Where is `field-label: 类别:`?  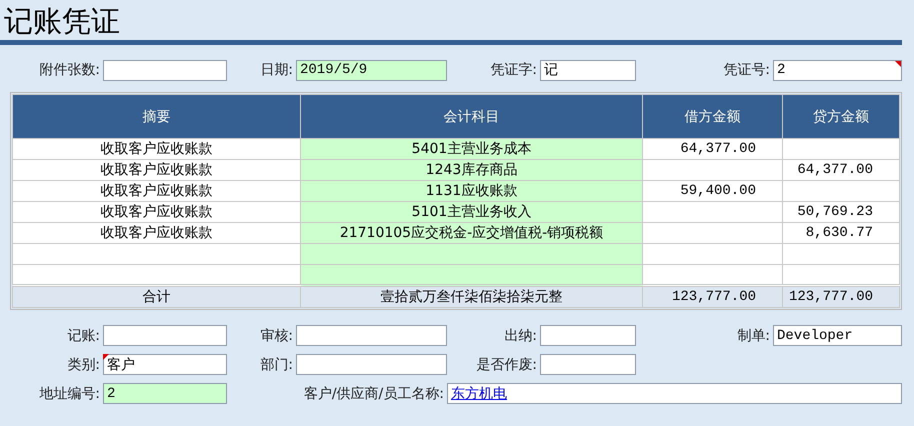
field-label: 类别: is located at coordinates (83, 365).